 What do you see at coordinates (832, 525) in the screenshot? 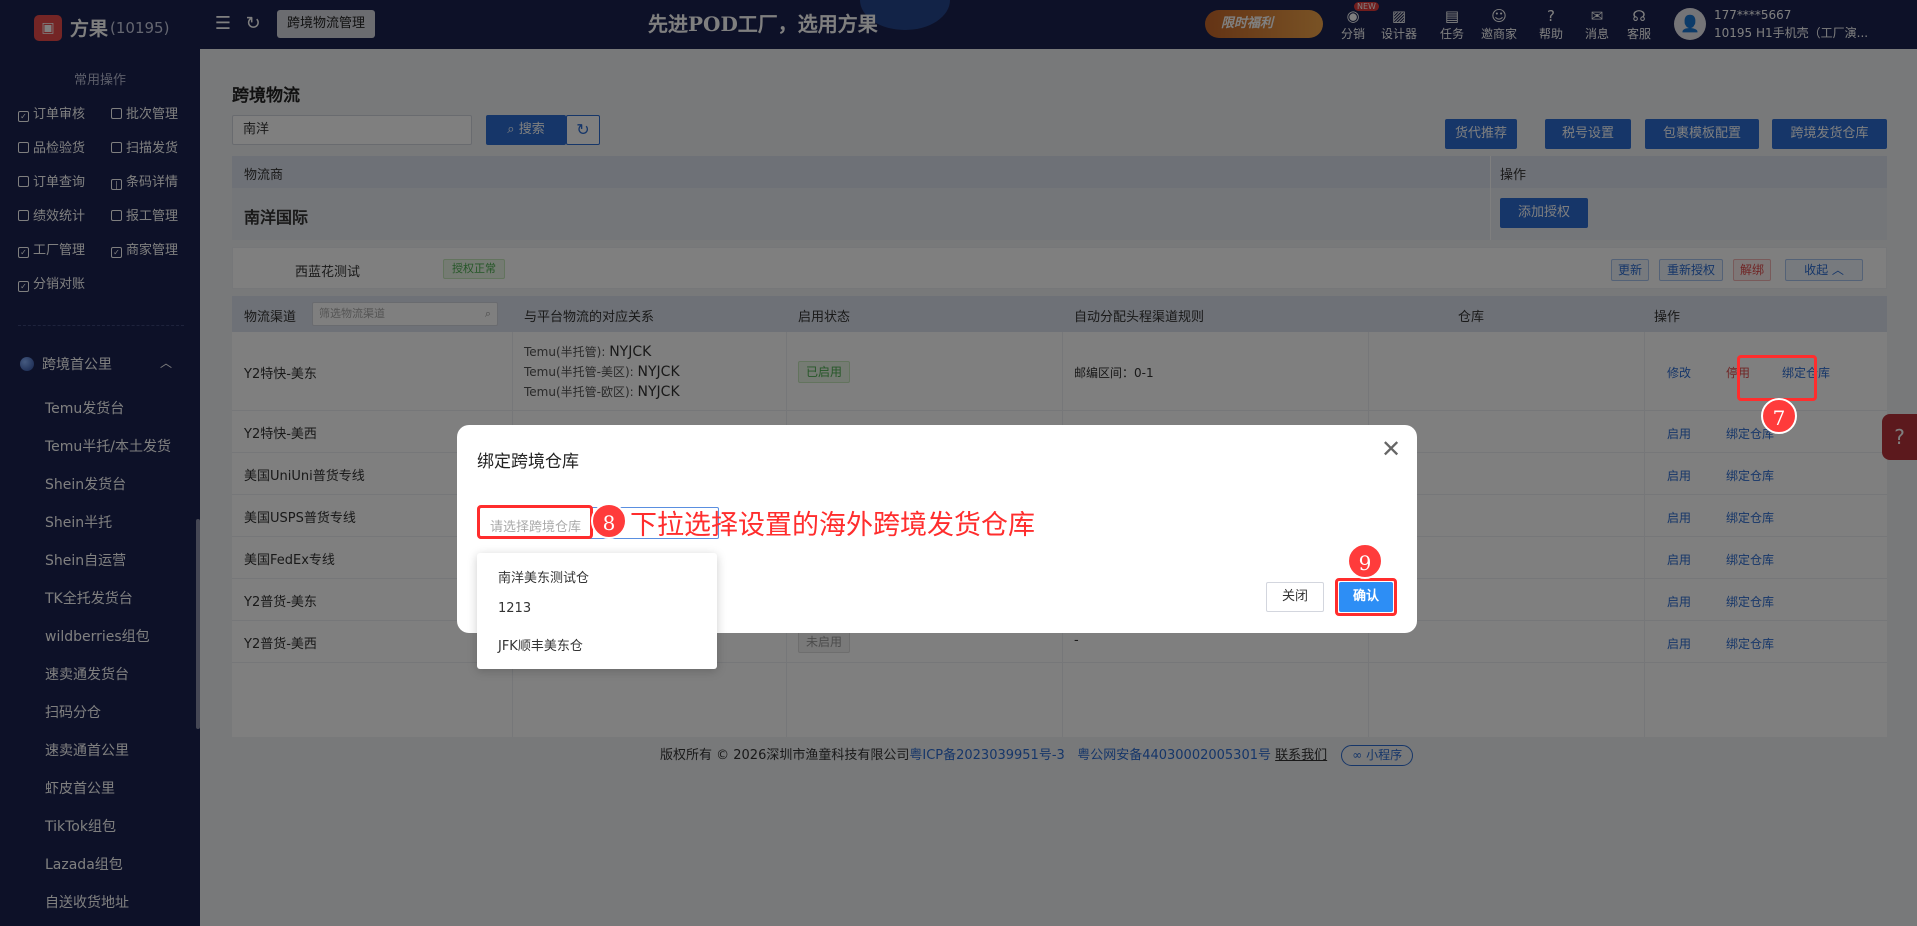
I see `instruction-text: 下拉选择设置的海外跨境发货仓库` at bounding box center [832, 525].